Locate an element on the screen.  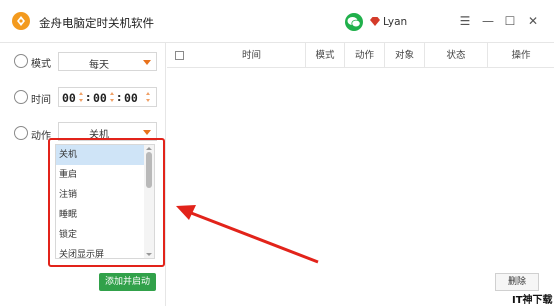
watermark: IT神下载网 is located at coordinates (532, 300).